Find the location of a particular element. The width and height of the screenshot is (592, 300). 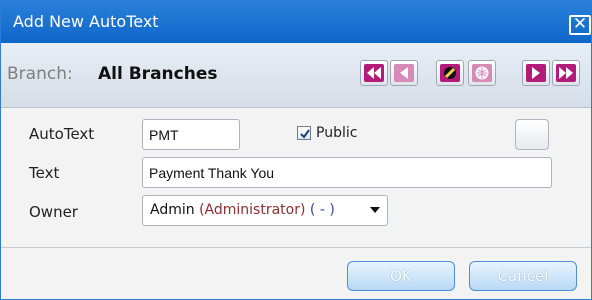

edit-button is located at coordinates (450, 73).